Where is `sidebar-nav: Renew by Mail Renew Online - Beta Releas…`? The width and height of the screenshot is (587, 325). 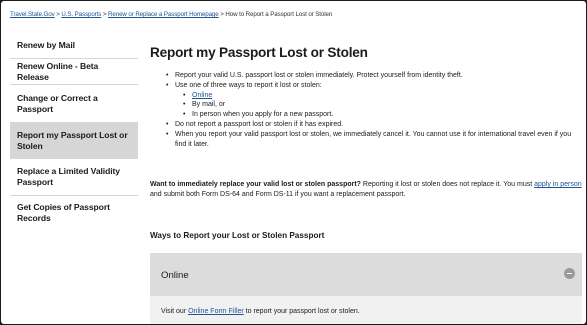 sidebar-nav: Renew by Mail Renew Online - Beta Releas… is located at coordinates (74, 131).